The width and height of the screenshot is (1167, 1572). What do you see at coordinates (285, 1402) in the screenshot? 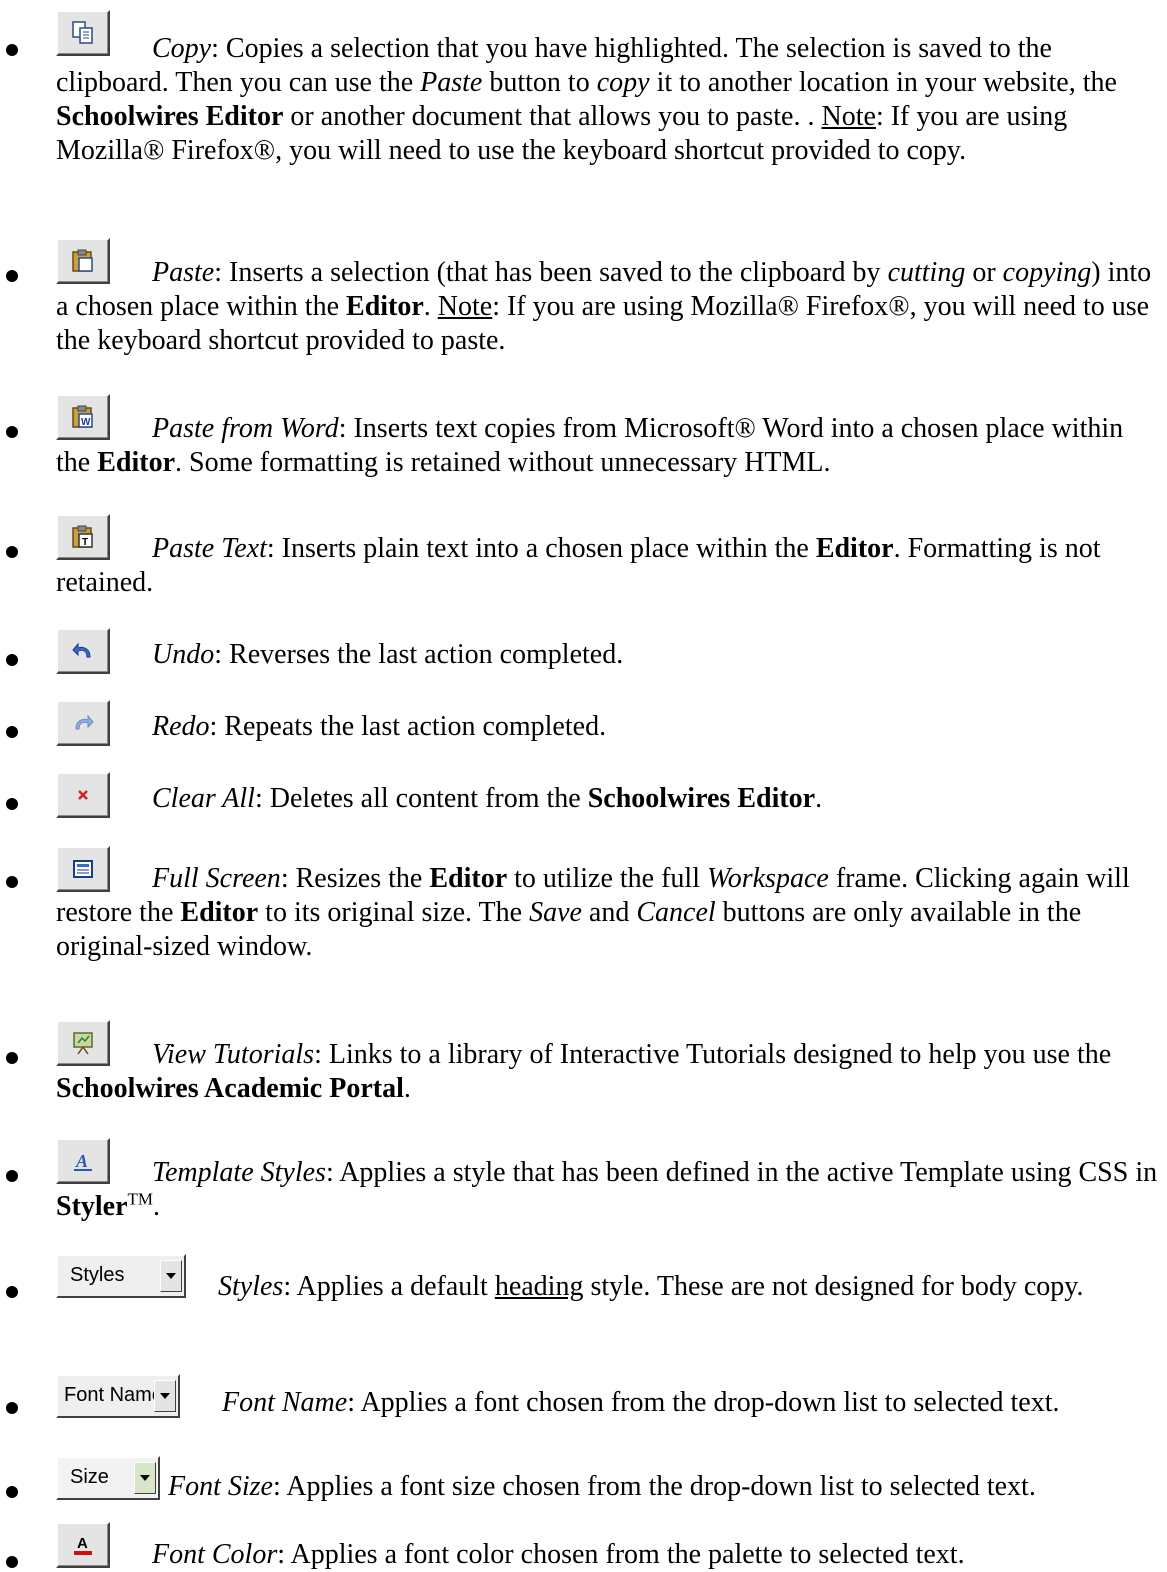
I see `item-name: Font Name` at bounding box center [285, 1402].